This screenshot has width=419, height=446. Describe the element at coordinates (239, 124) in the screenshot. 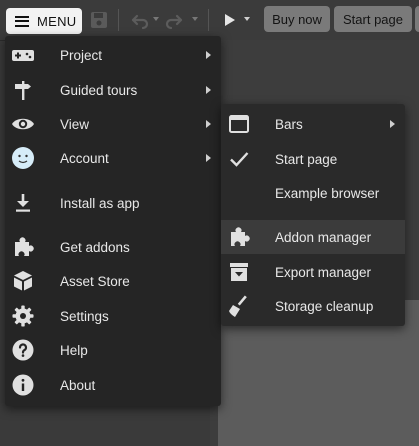

I see `window-icon` at that location.